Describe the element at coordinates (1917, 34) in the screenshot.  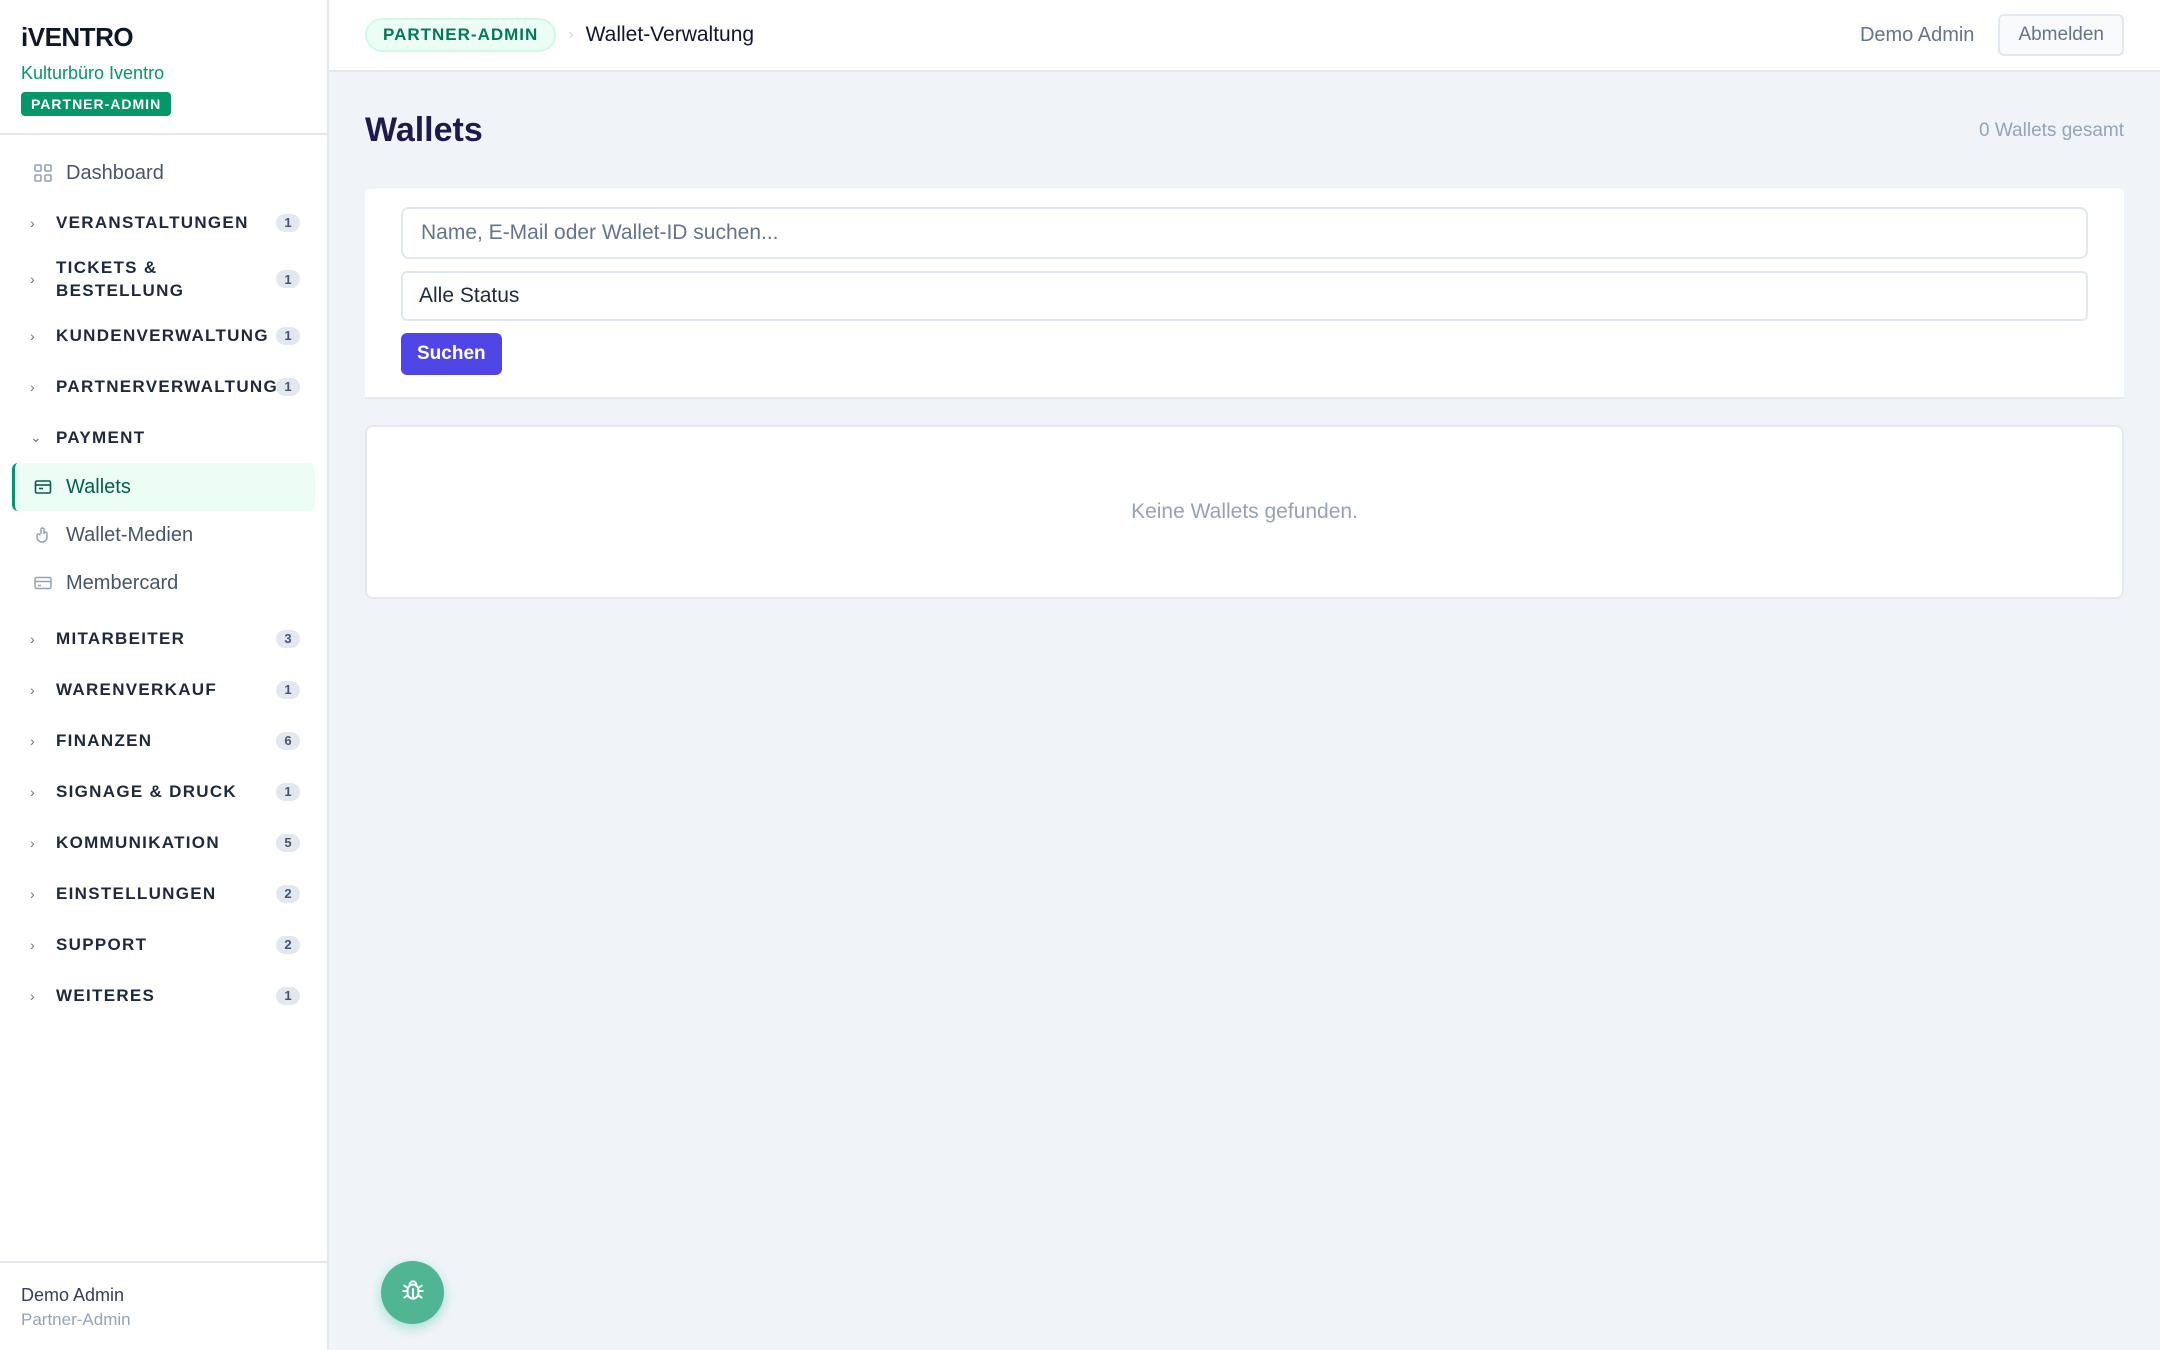
I see `topbar-user-name: Demo Admin` at that location.